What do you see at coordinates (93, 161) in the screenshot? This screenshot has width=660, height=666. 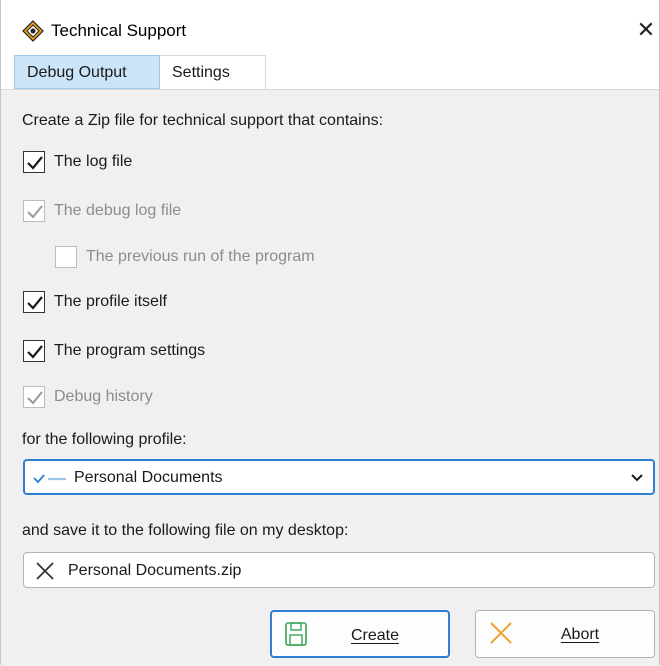 I see `option-label: The log file` at bounding box center [93, 161].